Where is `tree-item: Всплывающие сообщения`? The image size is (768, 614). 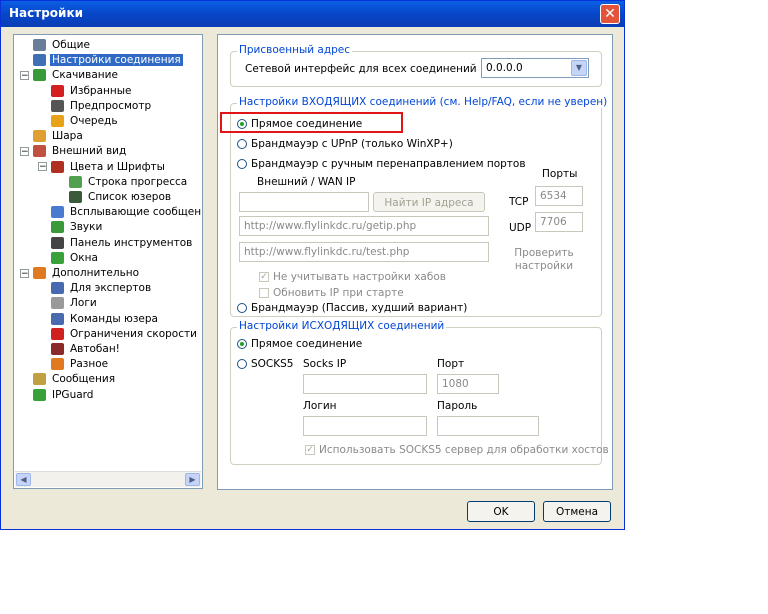
tree-item: Всплывающие сообщения is located at coordinates (120, 212).